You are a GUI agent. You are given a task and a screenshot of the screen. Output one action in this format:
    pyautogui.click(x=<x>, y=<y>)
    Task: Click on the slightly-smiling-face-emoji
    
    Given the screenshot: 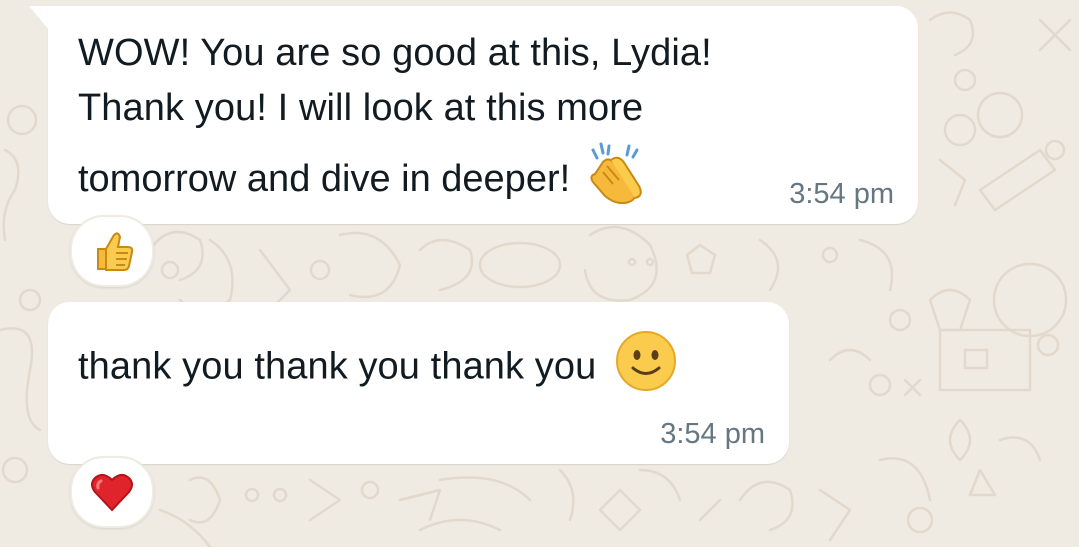 What is the action you would take?
    pyautogui.click(x=646, y=368)
    